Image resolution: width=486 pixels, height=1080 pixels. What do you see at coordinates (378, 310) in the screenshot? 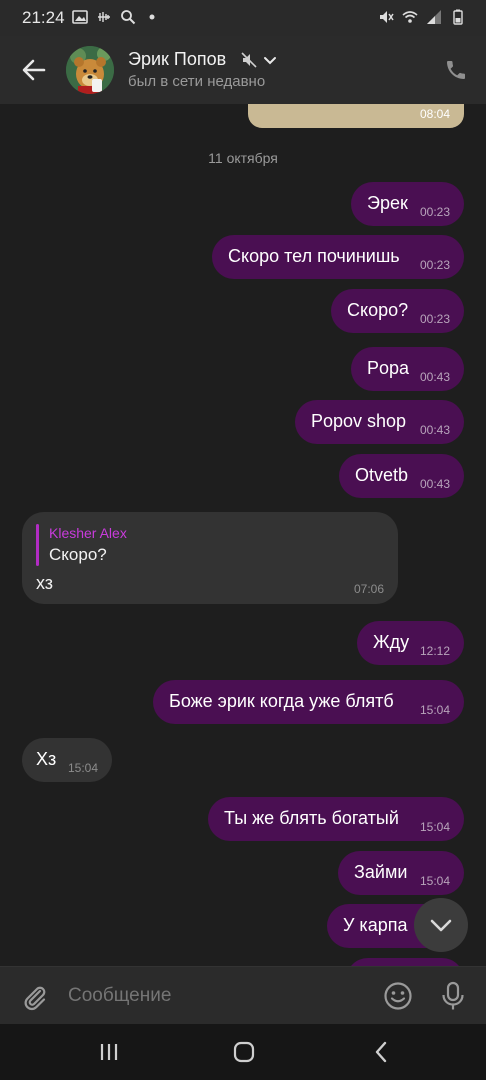
I see `message-text: Скоро?` at bounding box center [378, 310].